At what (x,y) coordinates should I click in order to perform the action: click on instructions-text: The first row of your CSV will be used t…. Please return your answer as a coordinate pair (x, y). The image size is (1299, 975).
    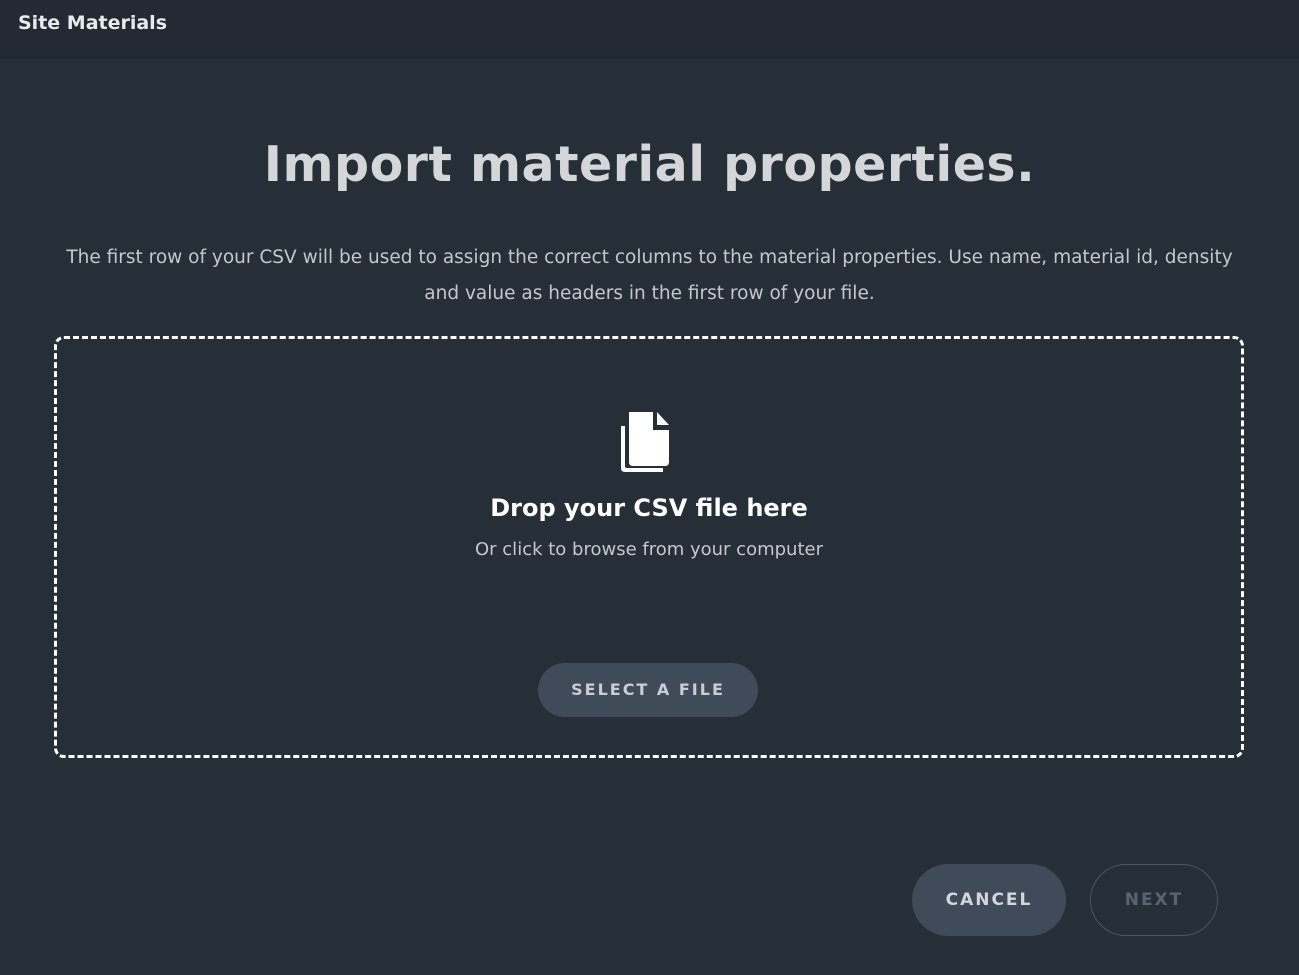
    Looking at the image, I should click on (649, 275).